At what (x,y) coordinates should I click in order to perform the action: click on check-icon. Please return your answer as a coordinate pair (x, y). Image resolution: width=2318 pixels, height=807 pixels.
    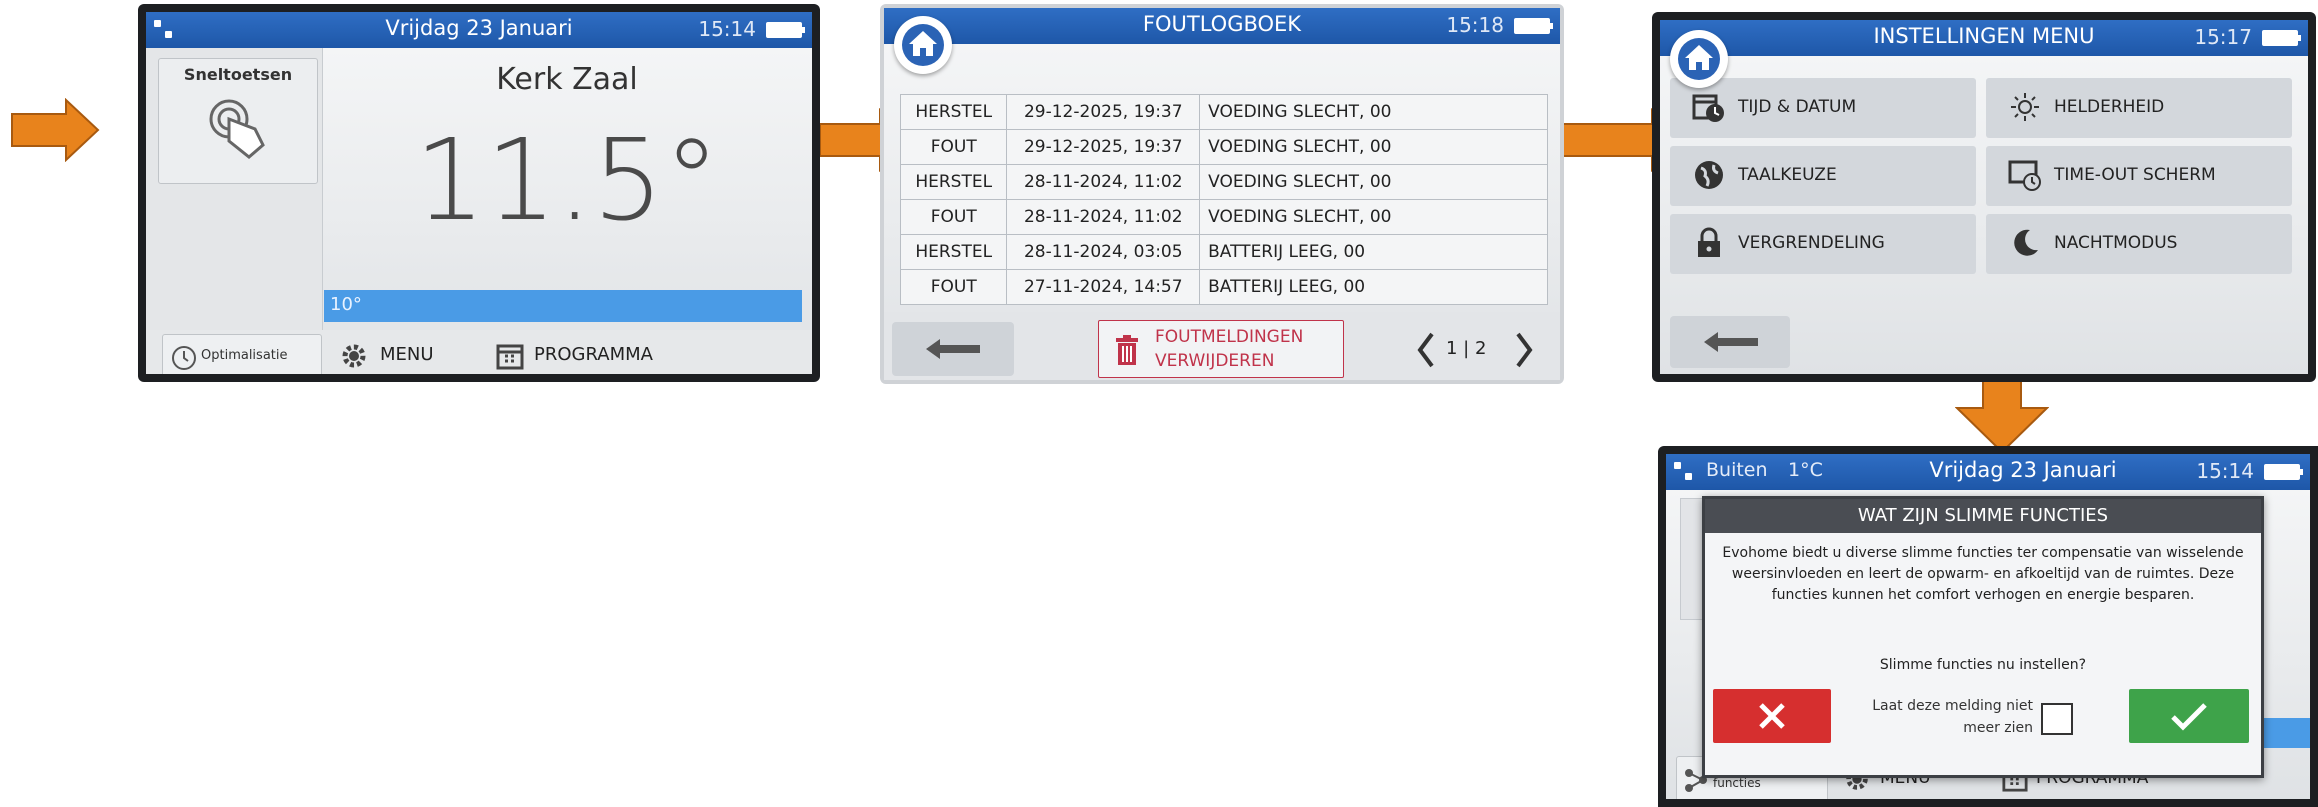
    Looking at the image, I should click on (2189, 717).